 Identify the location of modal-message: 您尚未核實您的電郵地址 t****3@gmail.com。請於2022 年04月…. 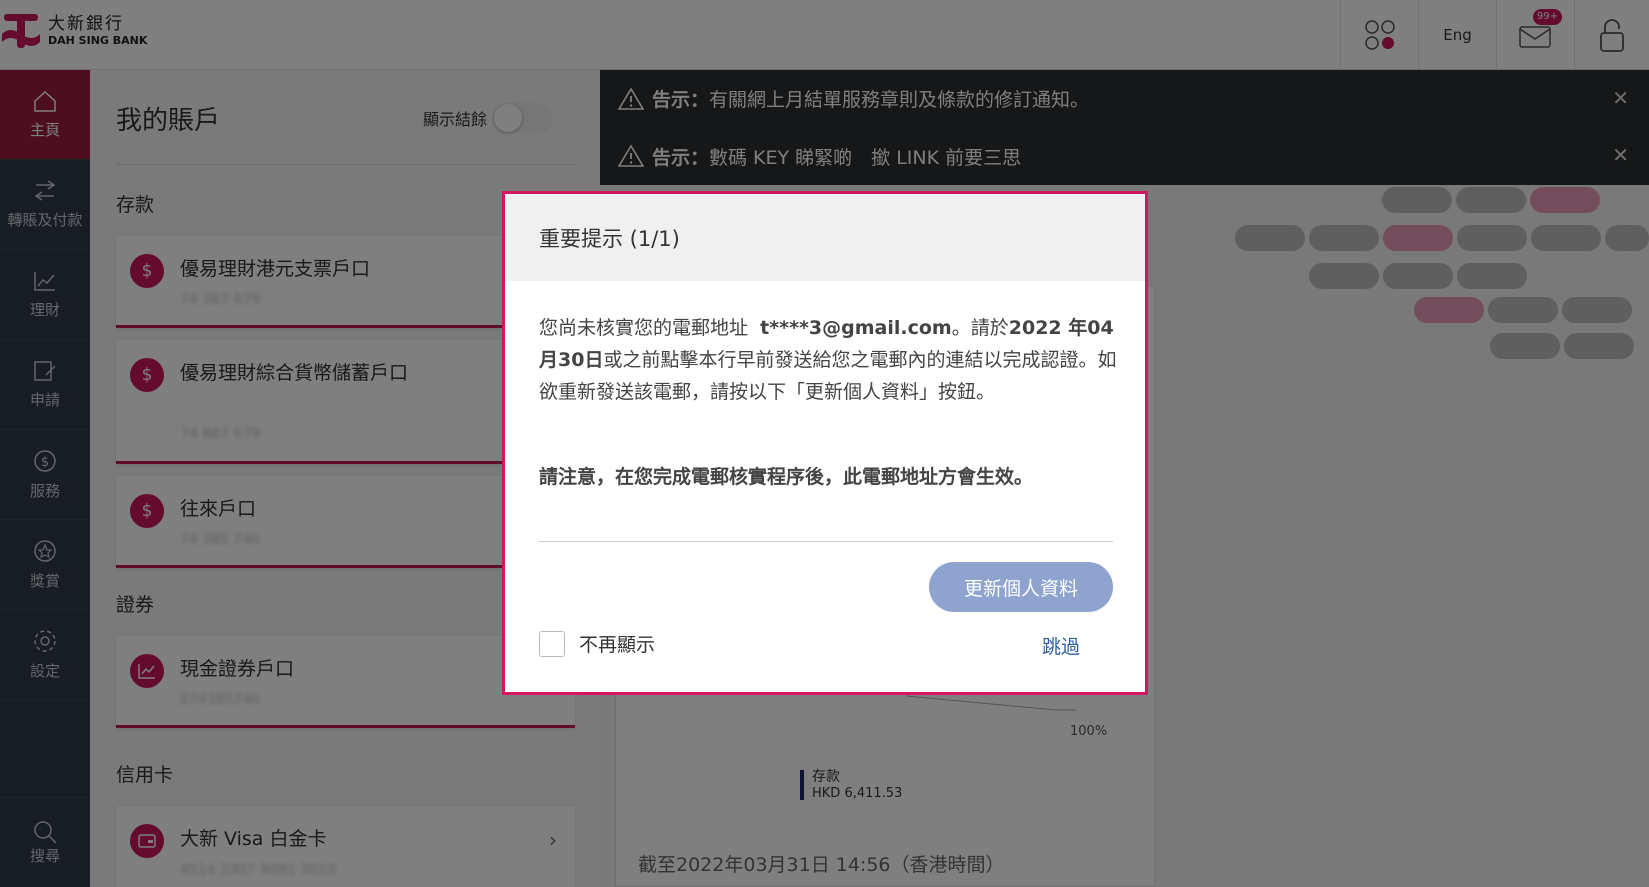
(829, 360).